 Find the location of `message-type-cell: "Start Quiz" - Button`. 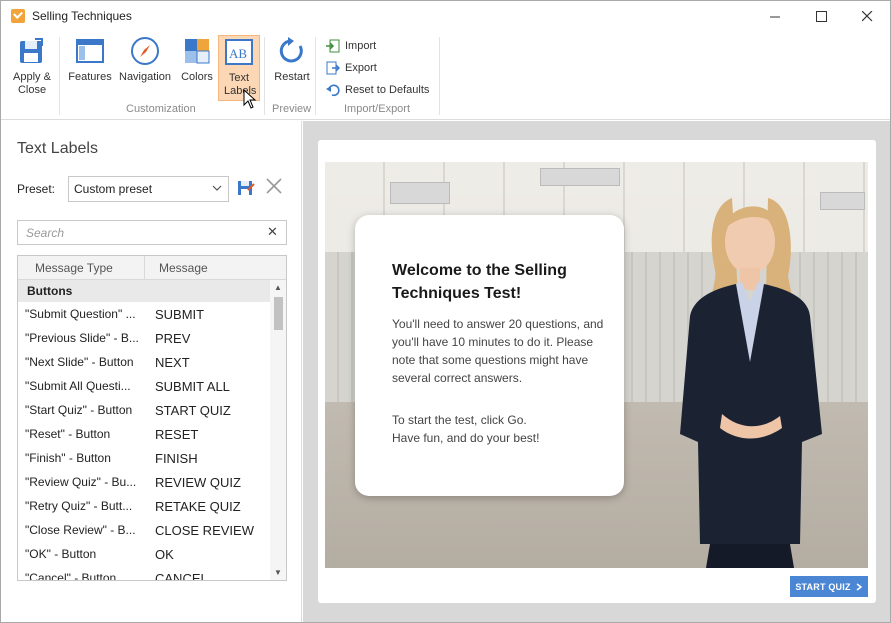

message-type-cell: "Start Quiz" - Button is located at coordinates (79, 410).